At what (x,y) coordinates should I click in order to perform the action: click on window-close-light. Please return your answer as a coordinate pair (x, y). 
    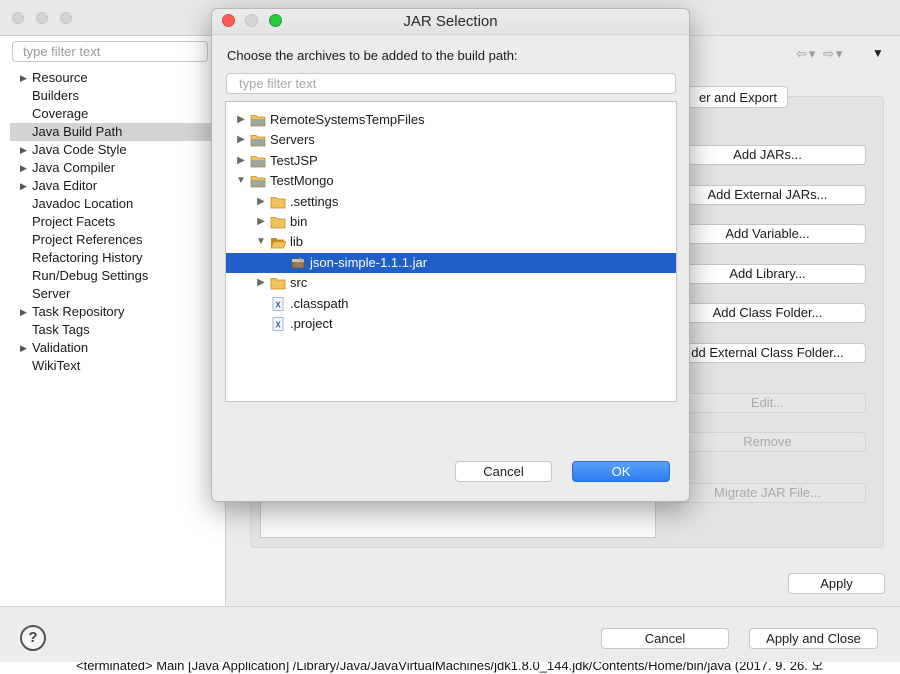
    Looking at the image, I should click on (18, 18).